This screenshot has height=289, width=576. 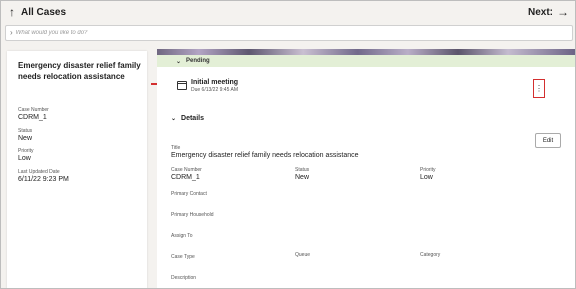 I want to click on queue-label: Queue, so click(x=303, y=255).